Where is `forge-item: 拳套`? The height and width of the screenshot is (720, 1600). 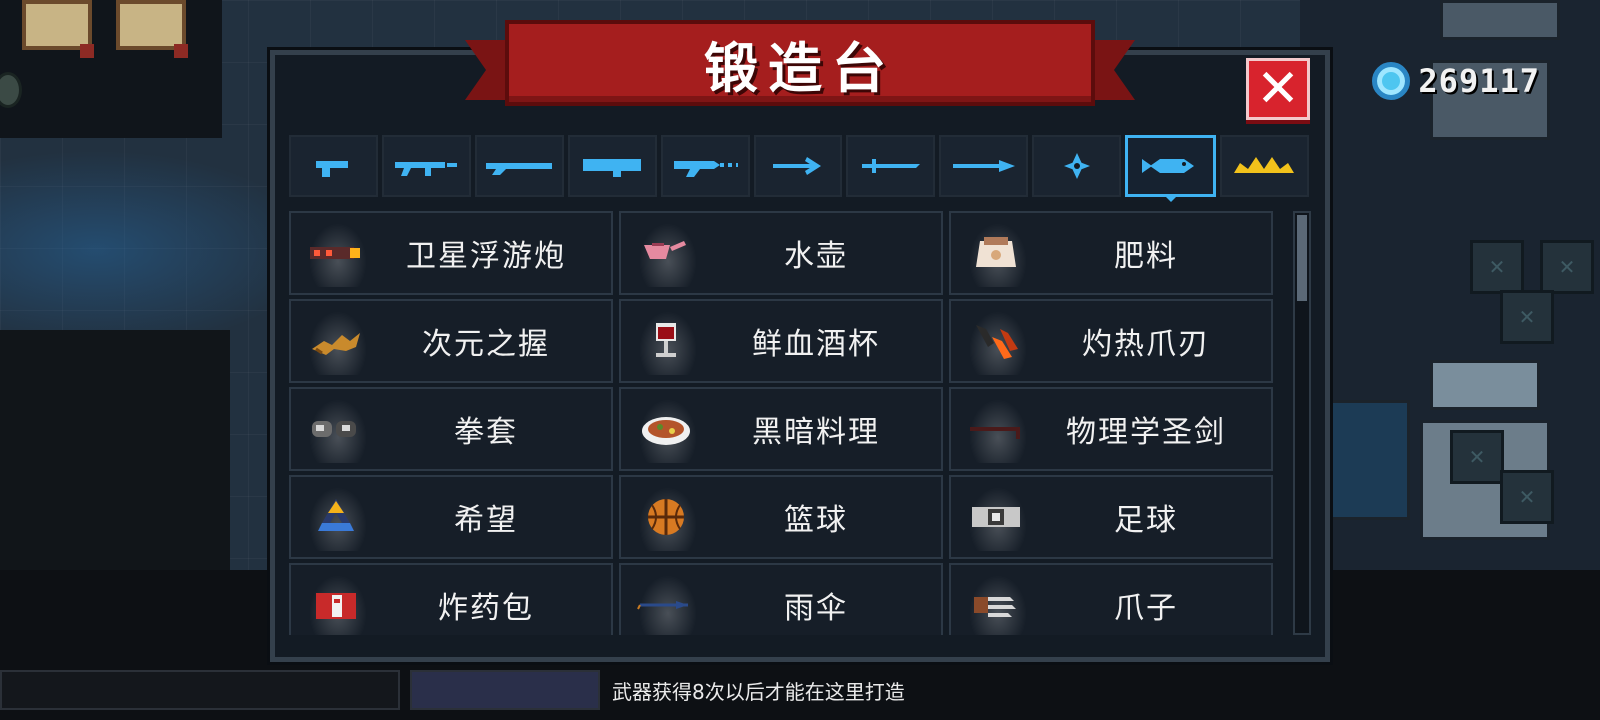
forge-item: 拳套 is located at coordinates (451, 429).